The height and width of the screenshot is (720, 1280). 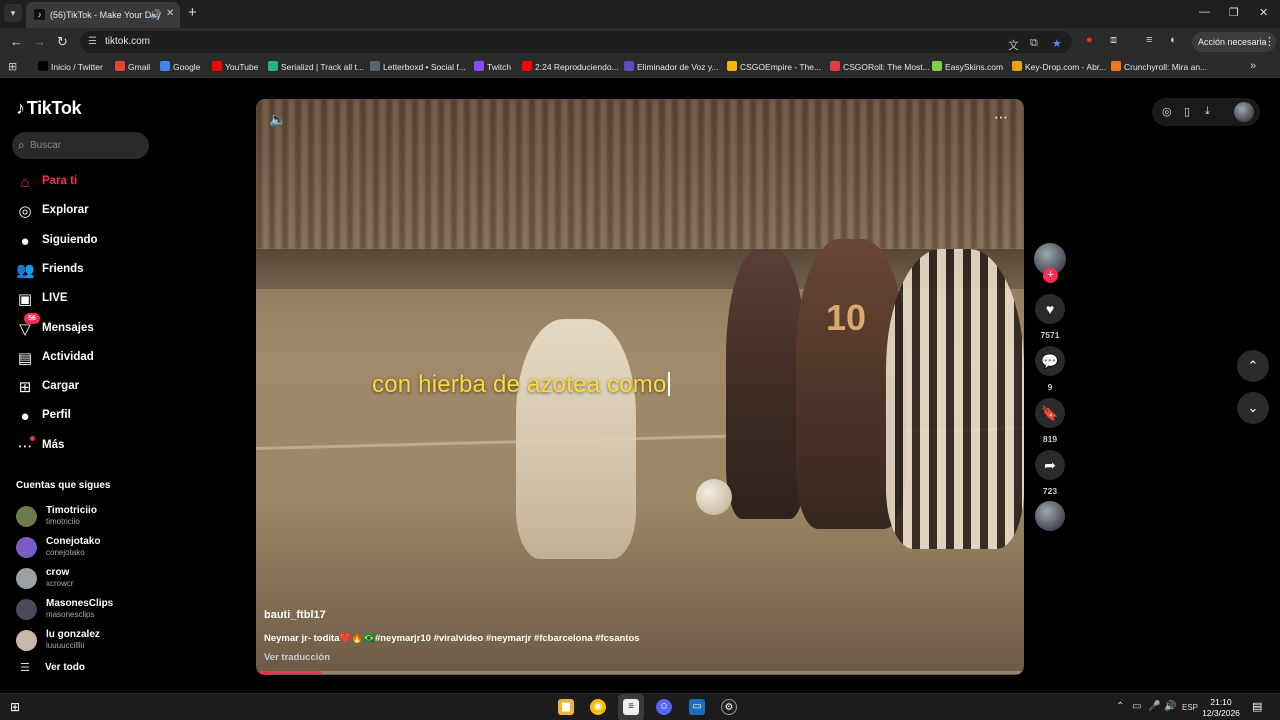 I want to click on comment-icon: 💬, so click(x=1050, y=361).